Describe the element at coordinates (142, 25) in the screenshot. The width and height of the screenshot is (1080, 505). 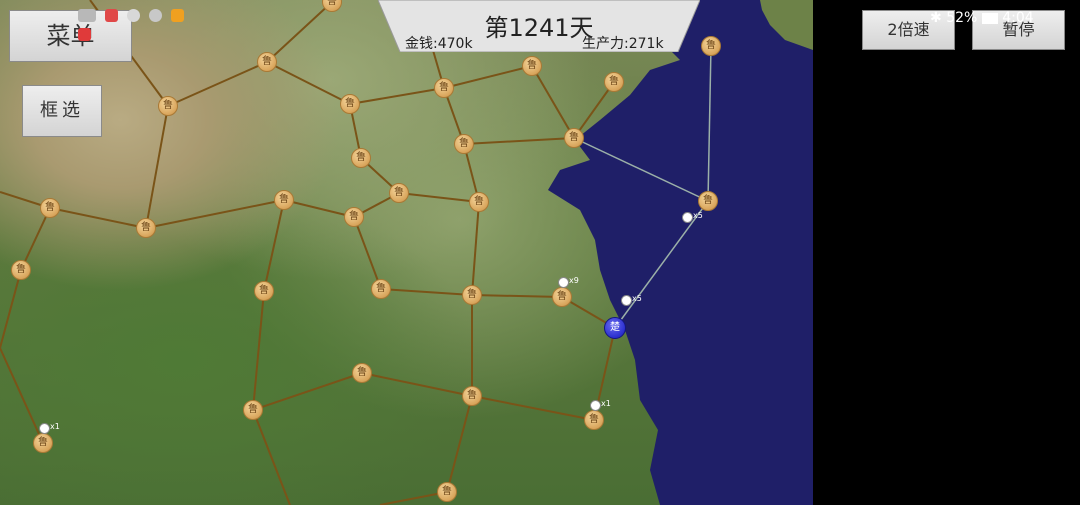
I see `status-notification-icons` at that location.